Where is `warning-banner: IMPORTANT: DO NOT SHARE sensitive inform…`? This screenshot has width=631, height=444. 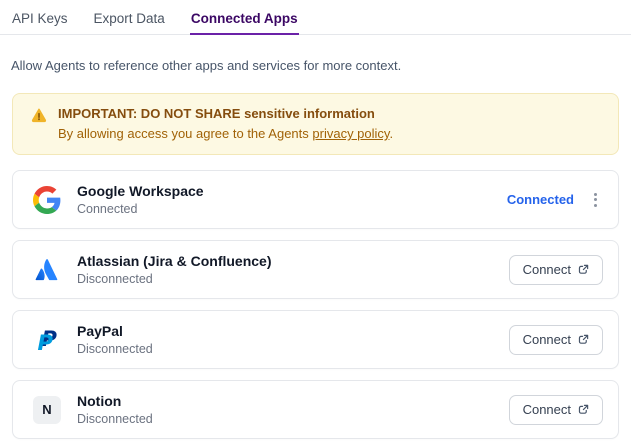
warning-banner: IMPORTANT: DO NOT SHARE sensitive inform… is located at coordinates (315, 124).